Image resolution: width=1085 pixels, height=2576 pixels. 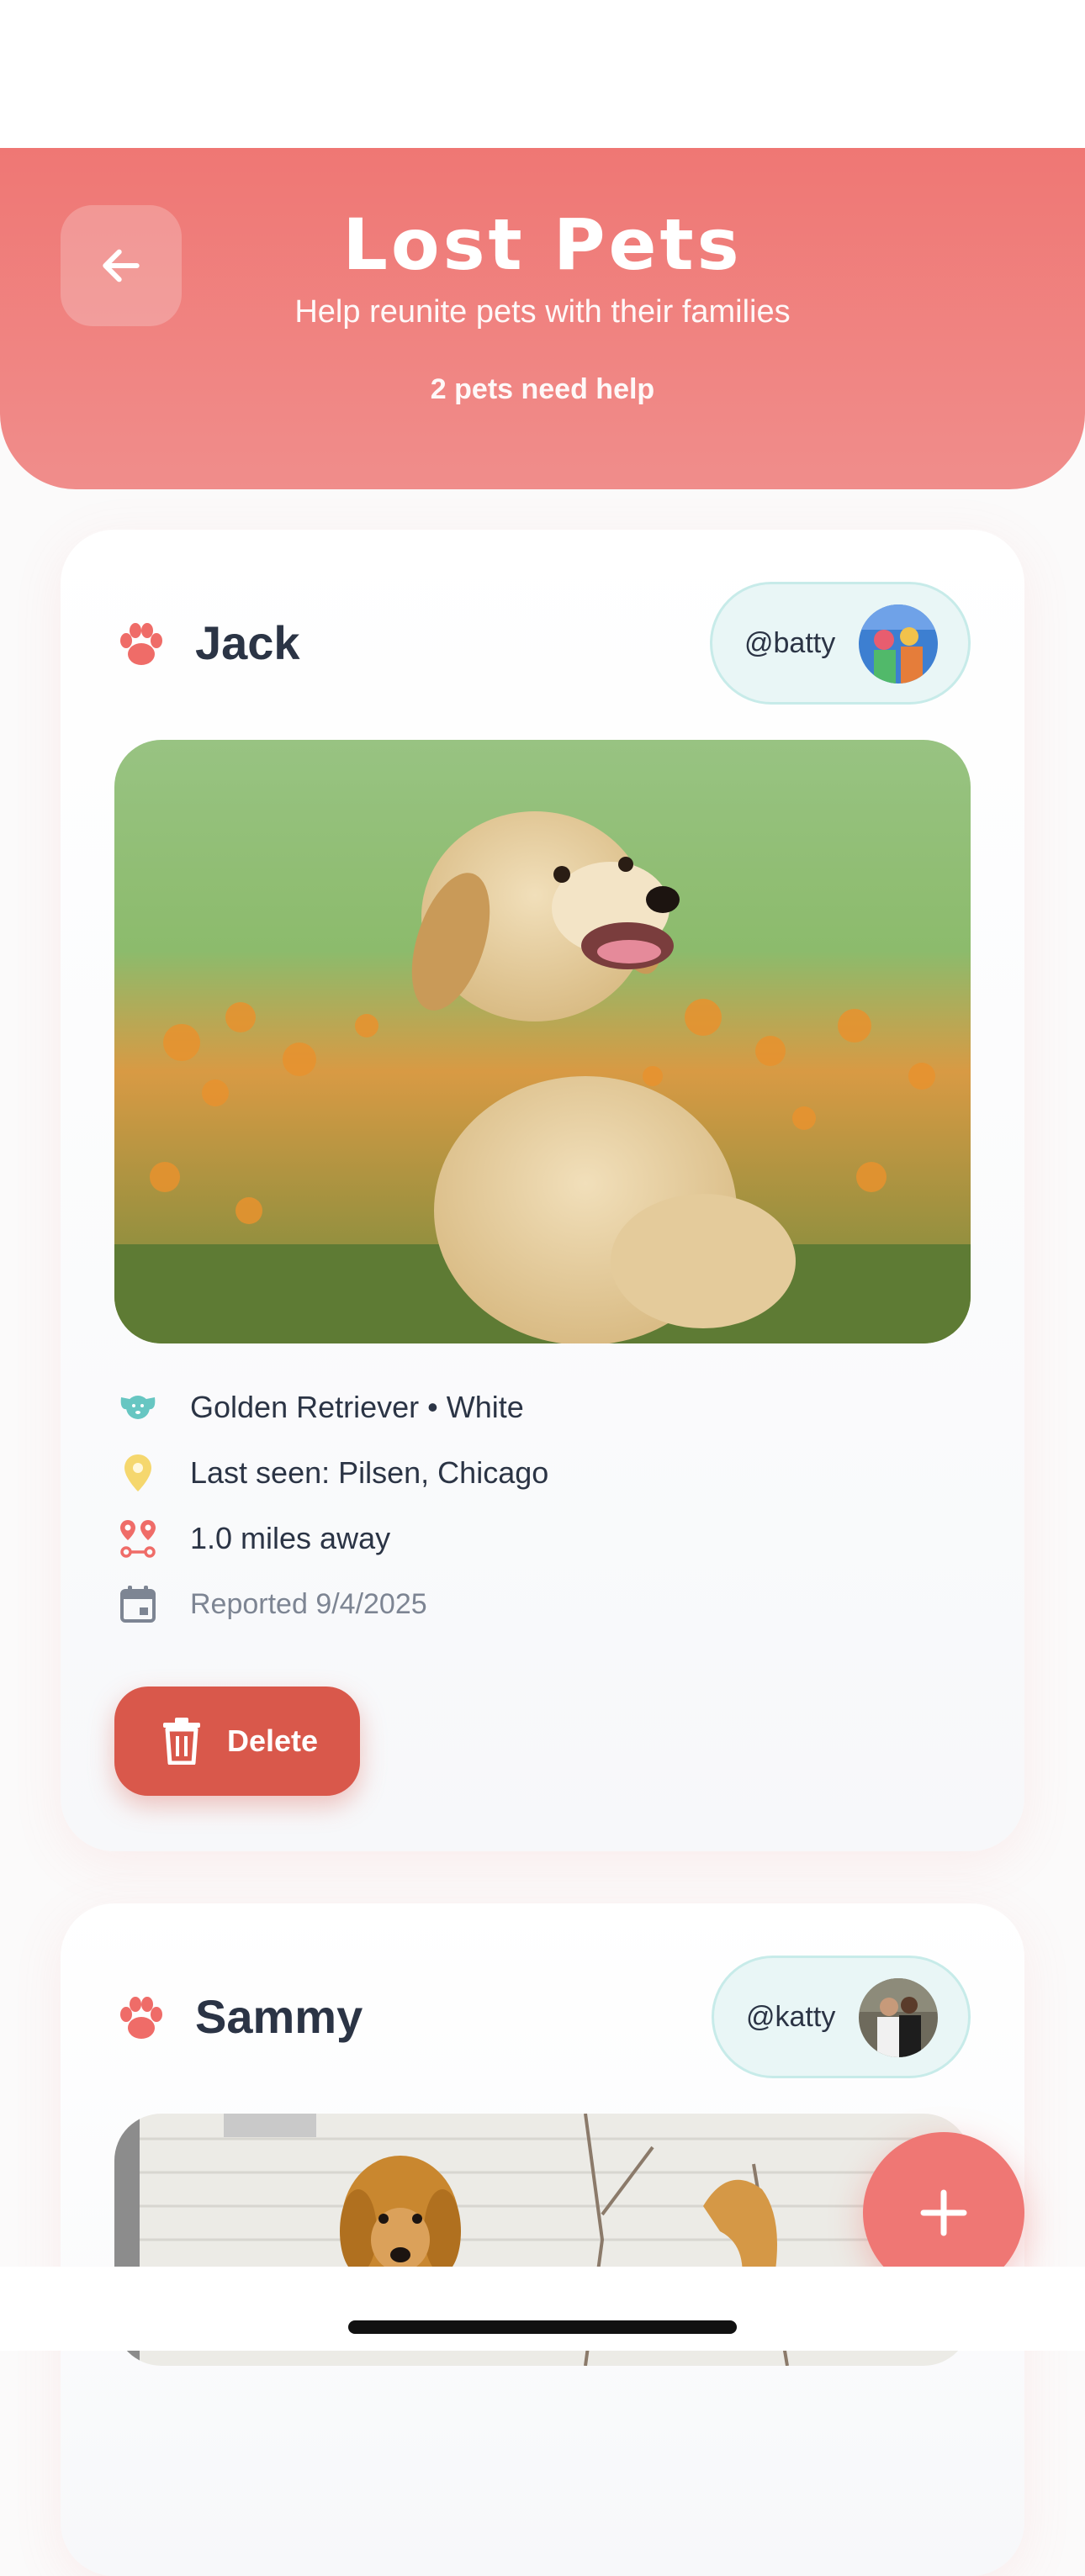 I want to click on calendar-icon, so click(x=138, y=1604).